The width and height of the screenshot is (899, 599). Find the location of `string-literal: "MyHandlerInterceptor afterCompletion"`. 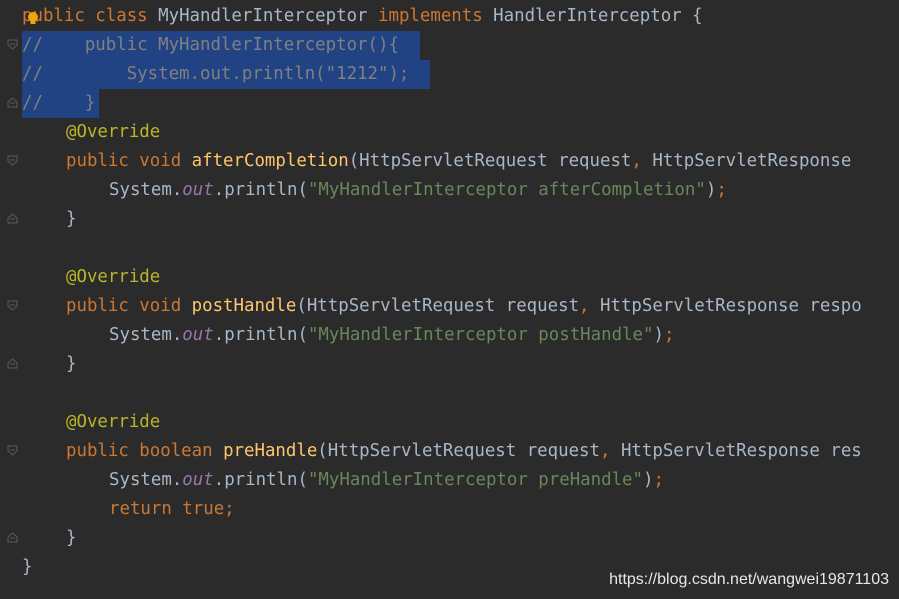

string-literal: "MyHandlerInterceptor afterCompletion" is located at coordinates (506, 190).